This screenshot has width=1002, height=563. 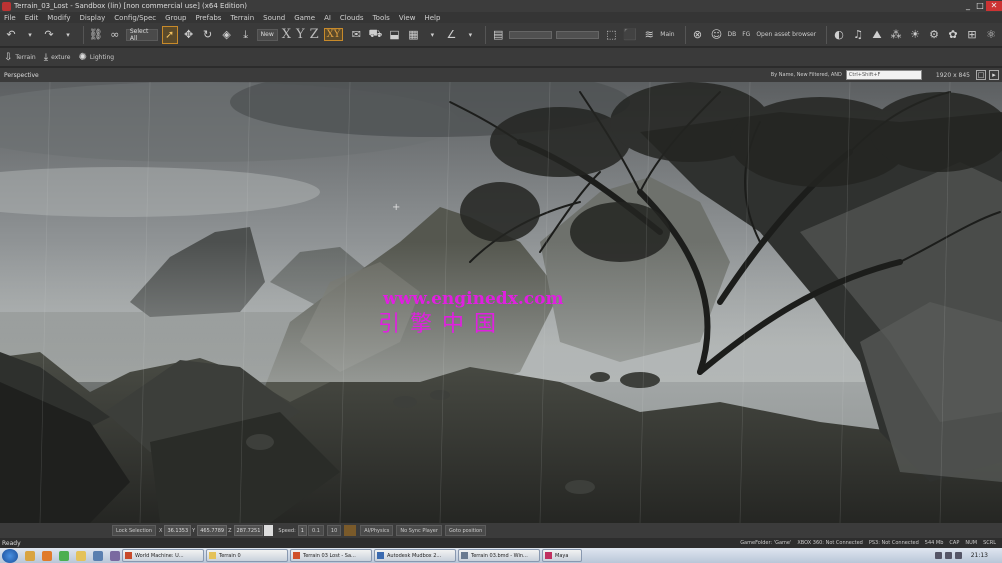 What do you see at coordinates (958, 555) in the screenshot?
I see `tray-icon-app` at bounding box center [958, 555].